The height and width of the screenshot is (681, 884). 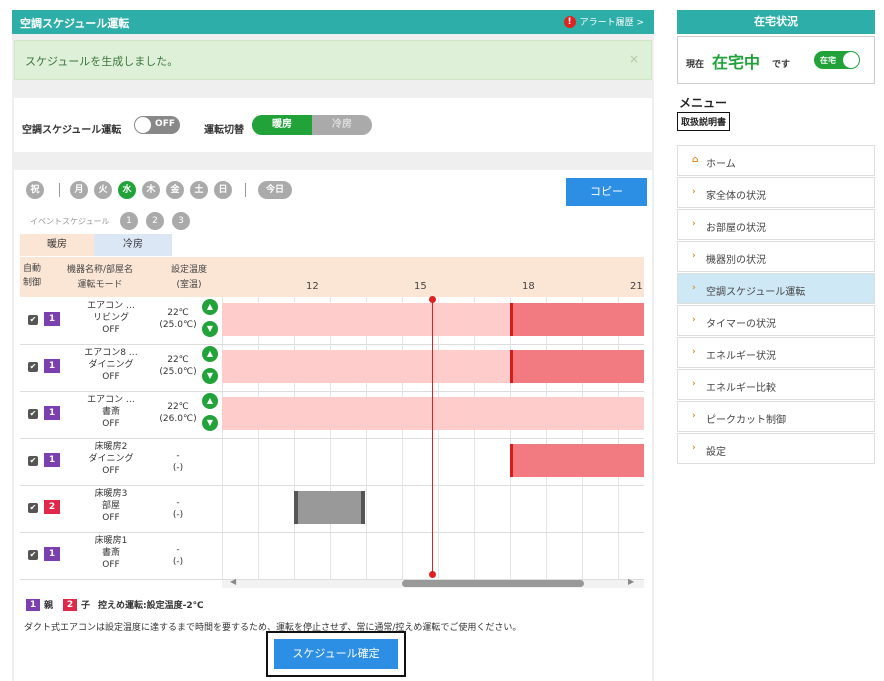 What do you see at coordinates (70, 221) in the screenshot?
I see `event-schedule-label: イベントスケジュール` at bounding box center [70, 221].